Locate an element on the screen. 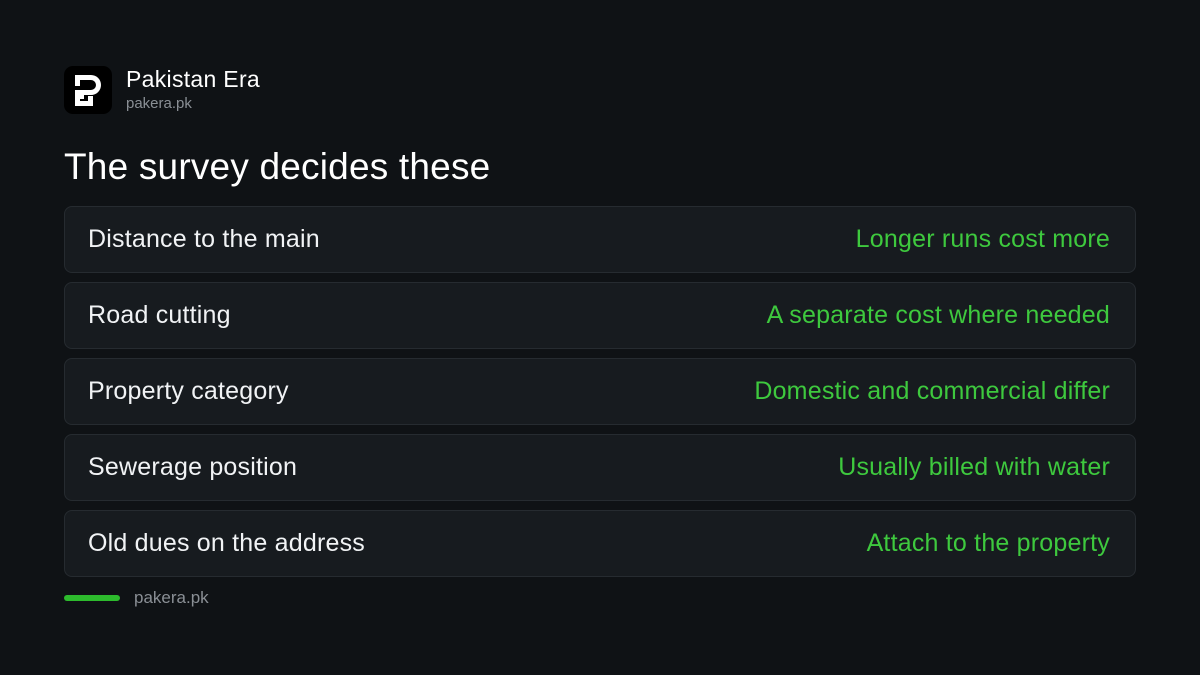 This screenshot has width=1200, height=675. footer-url: pakera.pk is located at coordinates (171, 597).